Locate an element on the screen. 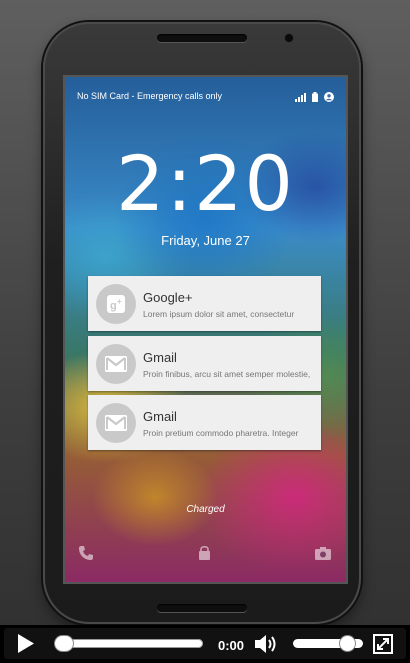  volume-slider is located at coordinates (328, 643).